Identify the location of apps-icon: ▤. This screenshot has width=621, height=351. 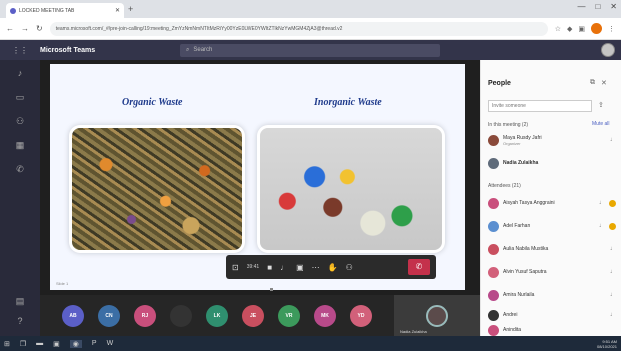
(20, 301).